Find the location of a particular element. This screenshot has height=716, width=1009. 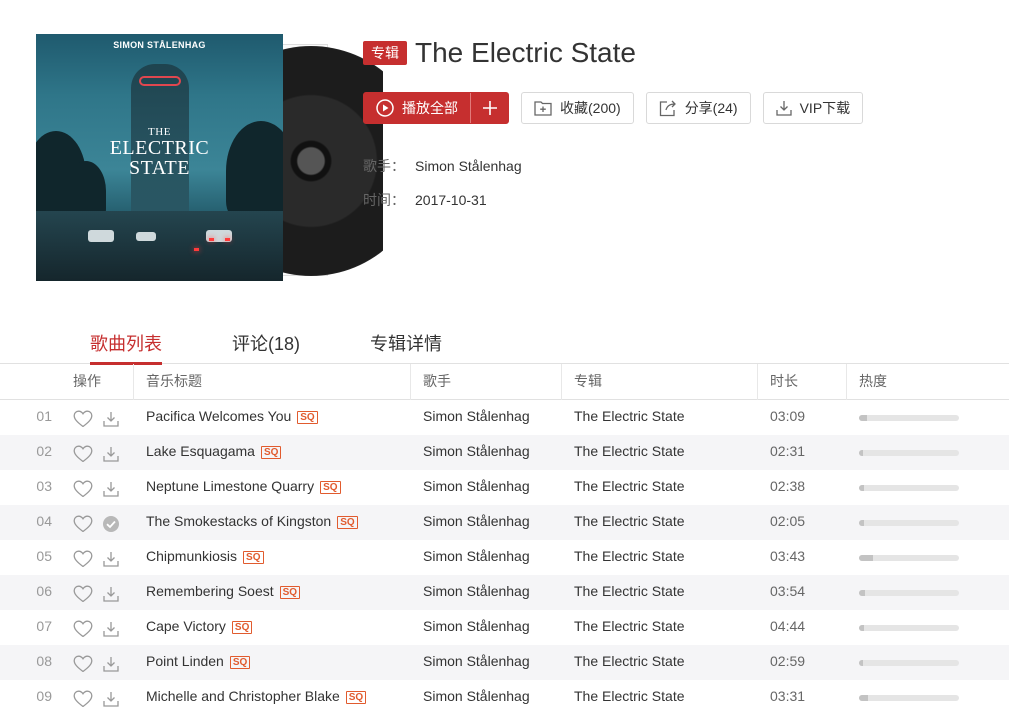

song-title-cell: Neptune Limestone Quarry SQ is located at coordinates (276, 487).